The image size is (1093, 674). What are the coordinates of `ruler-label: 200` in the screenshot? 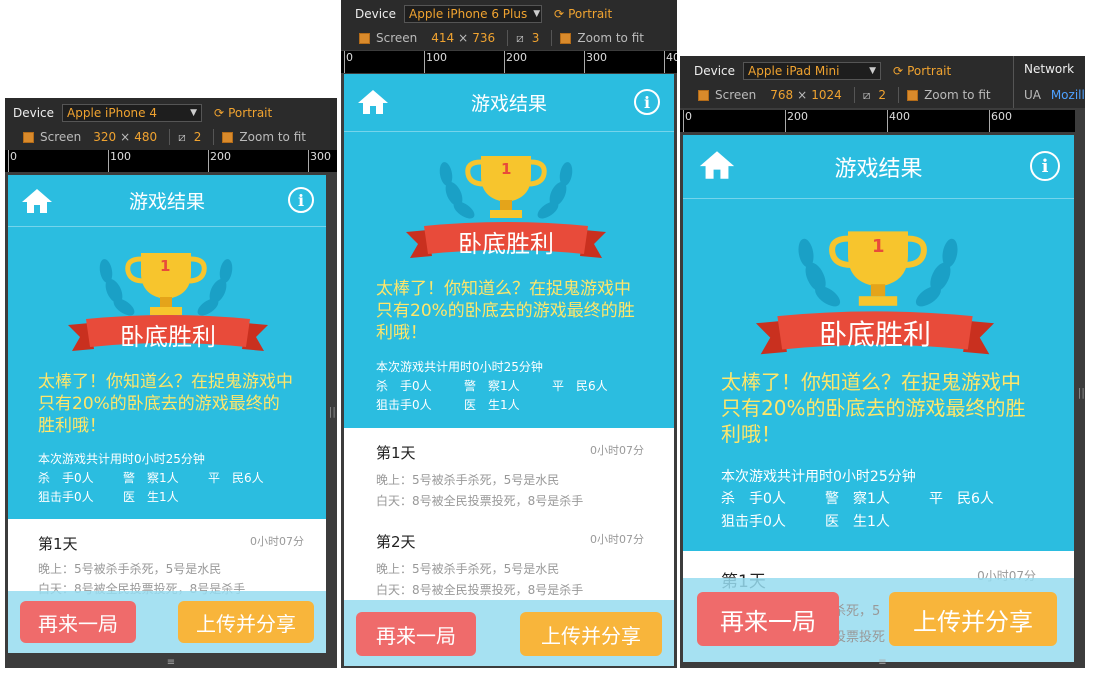 It's located at (797, 116).